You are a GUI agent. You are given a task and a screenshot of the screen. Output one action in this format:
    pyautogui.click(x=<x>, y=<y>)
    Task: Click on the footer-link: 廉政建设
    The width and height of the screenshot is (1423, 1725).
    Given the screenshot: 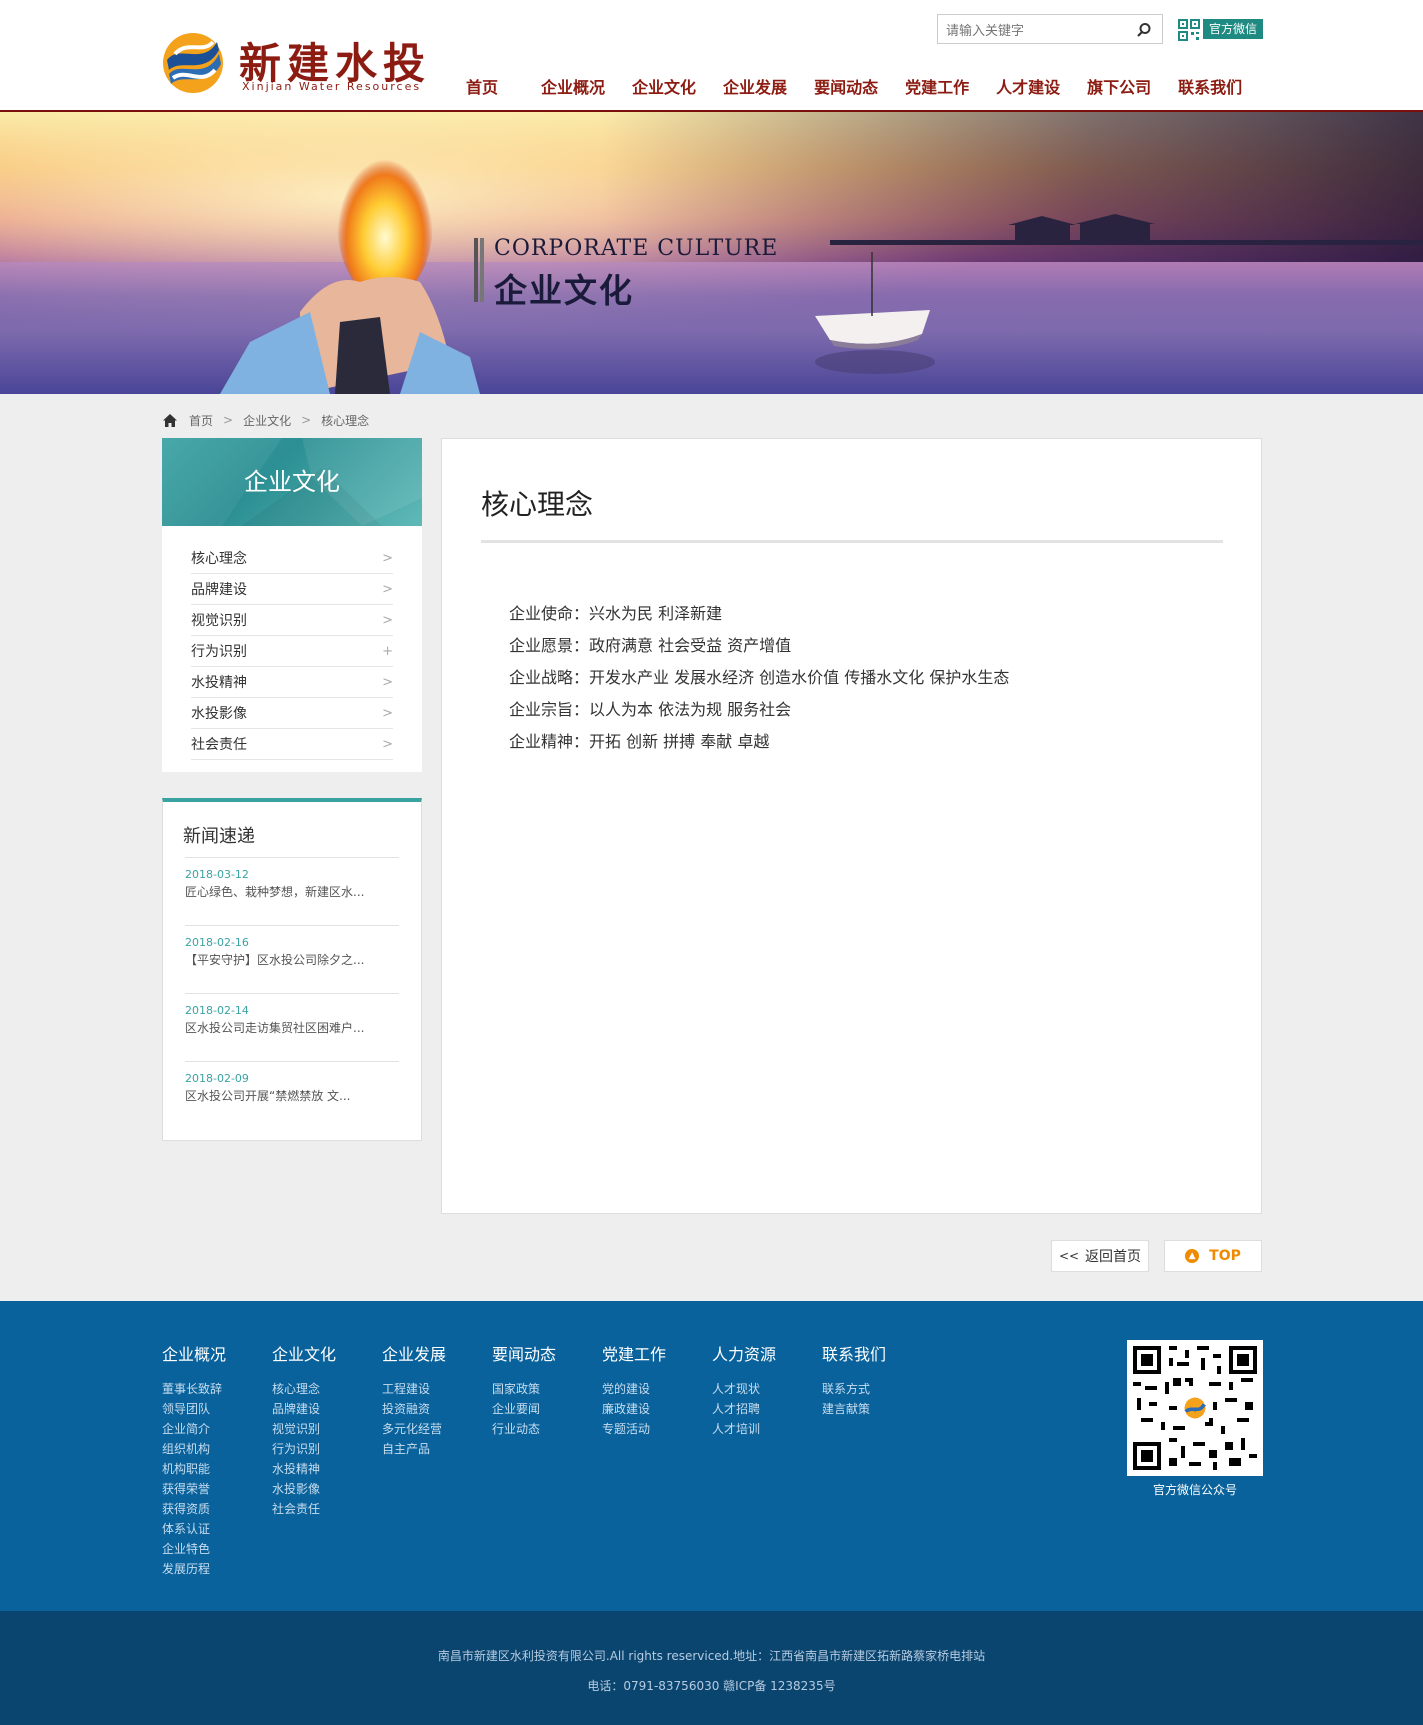 What is the action you would take?
    pyautogui.click(x=634, y=1409)
    